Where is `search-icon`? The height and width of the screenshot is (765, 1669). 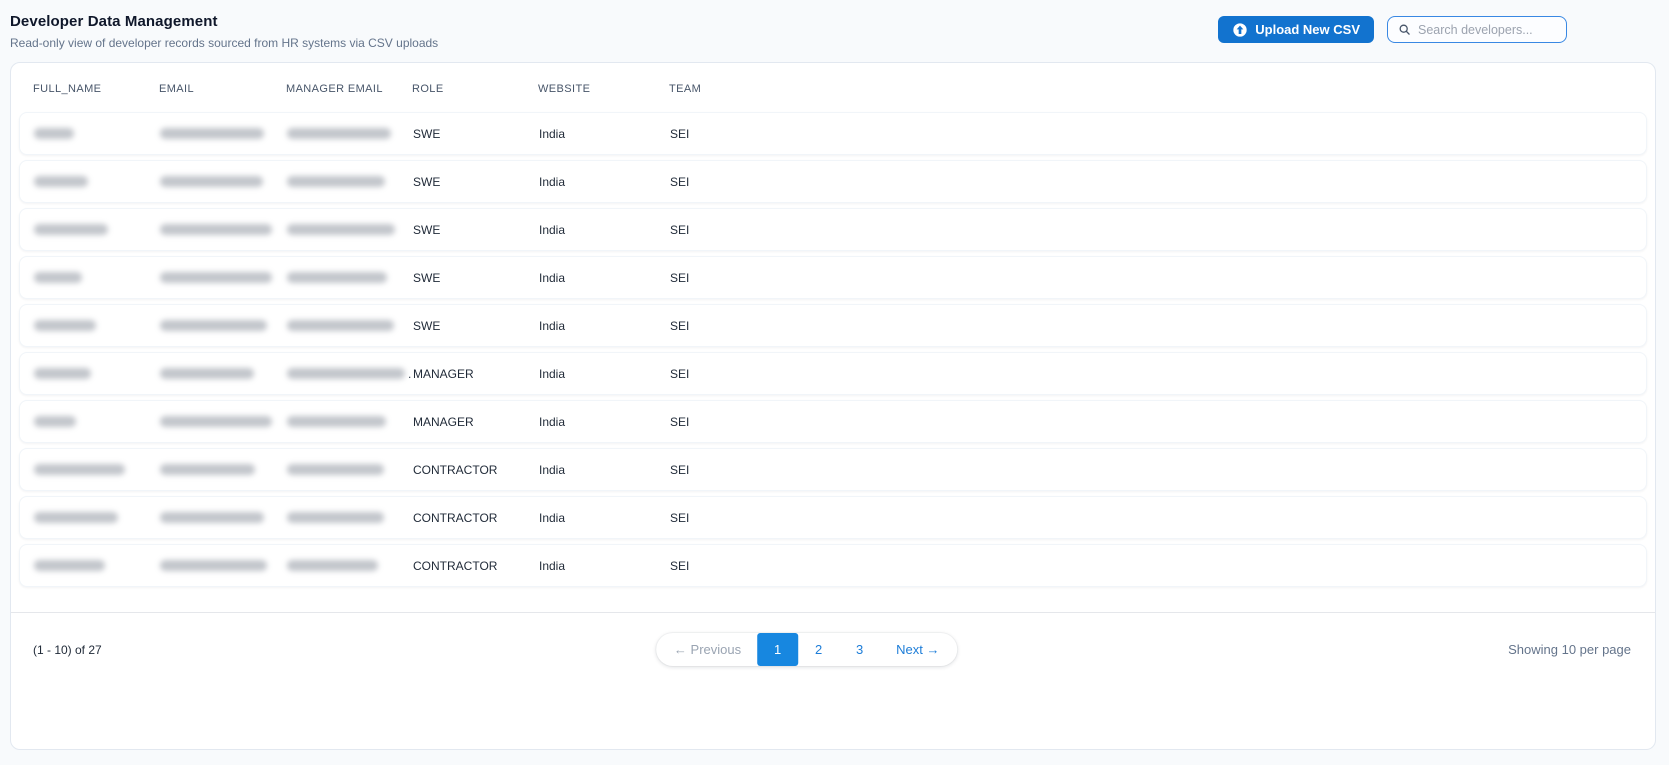 search-icon is located at coordinates (1404, 29).